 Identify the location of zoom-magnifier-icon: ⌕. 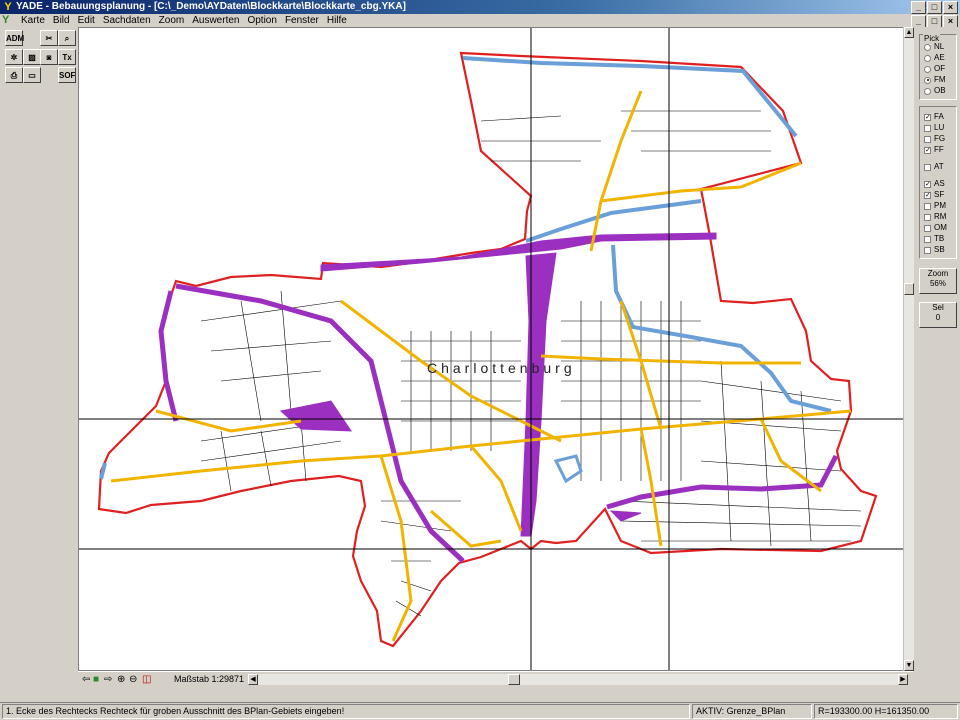
(67, 38).